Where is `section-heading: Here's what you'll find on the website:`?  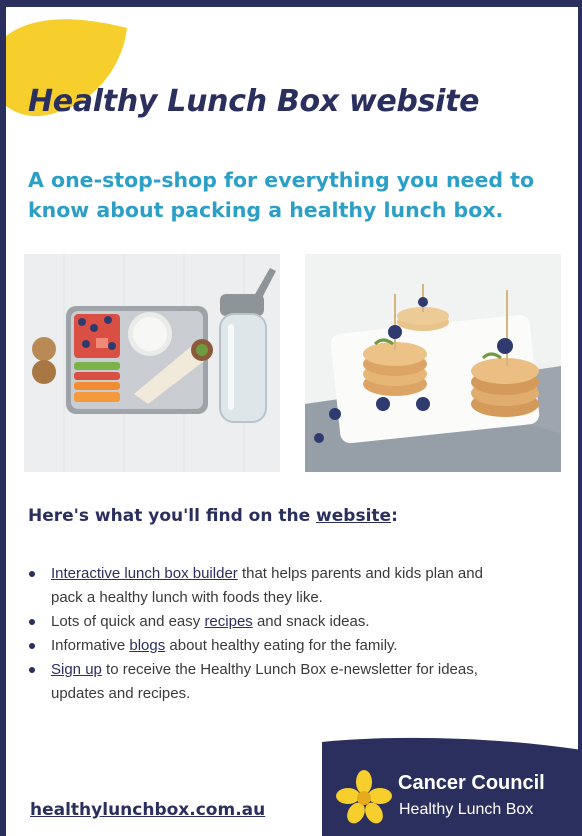
section-heading: Here's what you'll find on the website: is located at coordinates (213, 516).